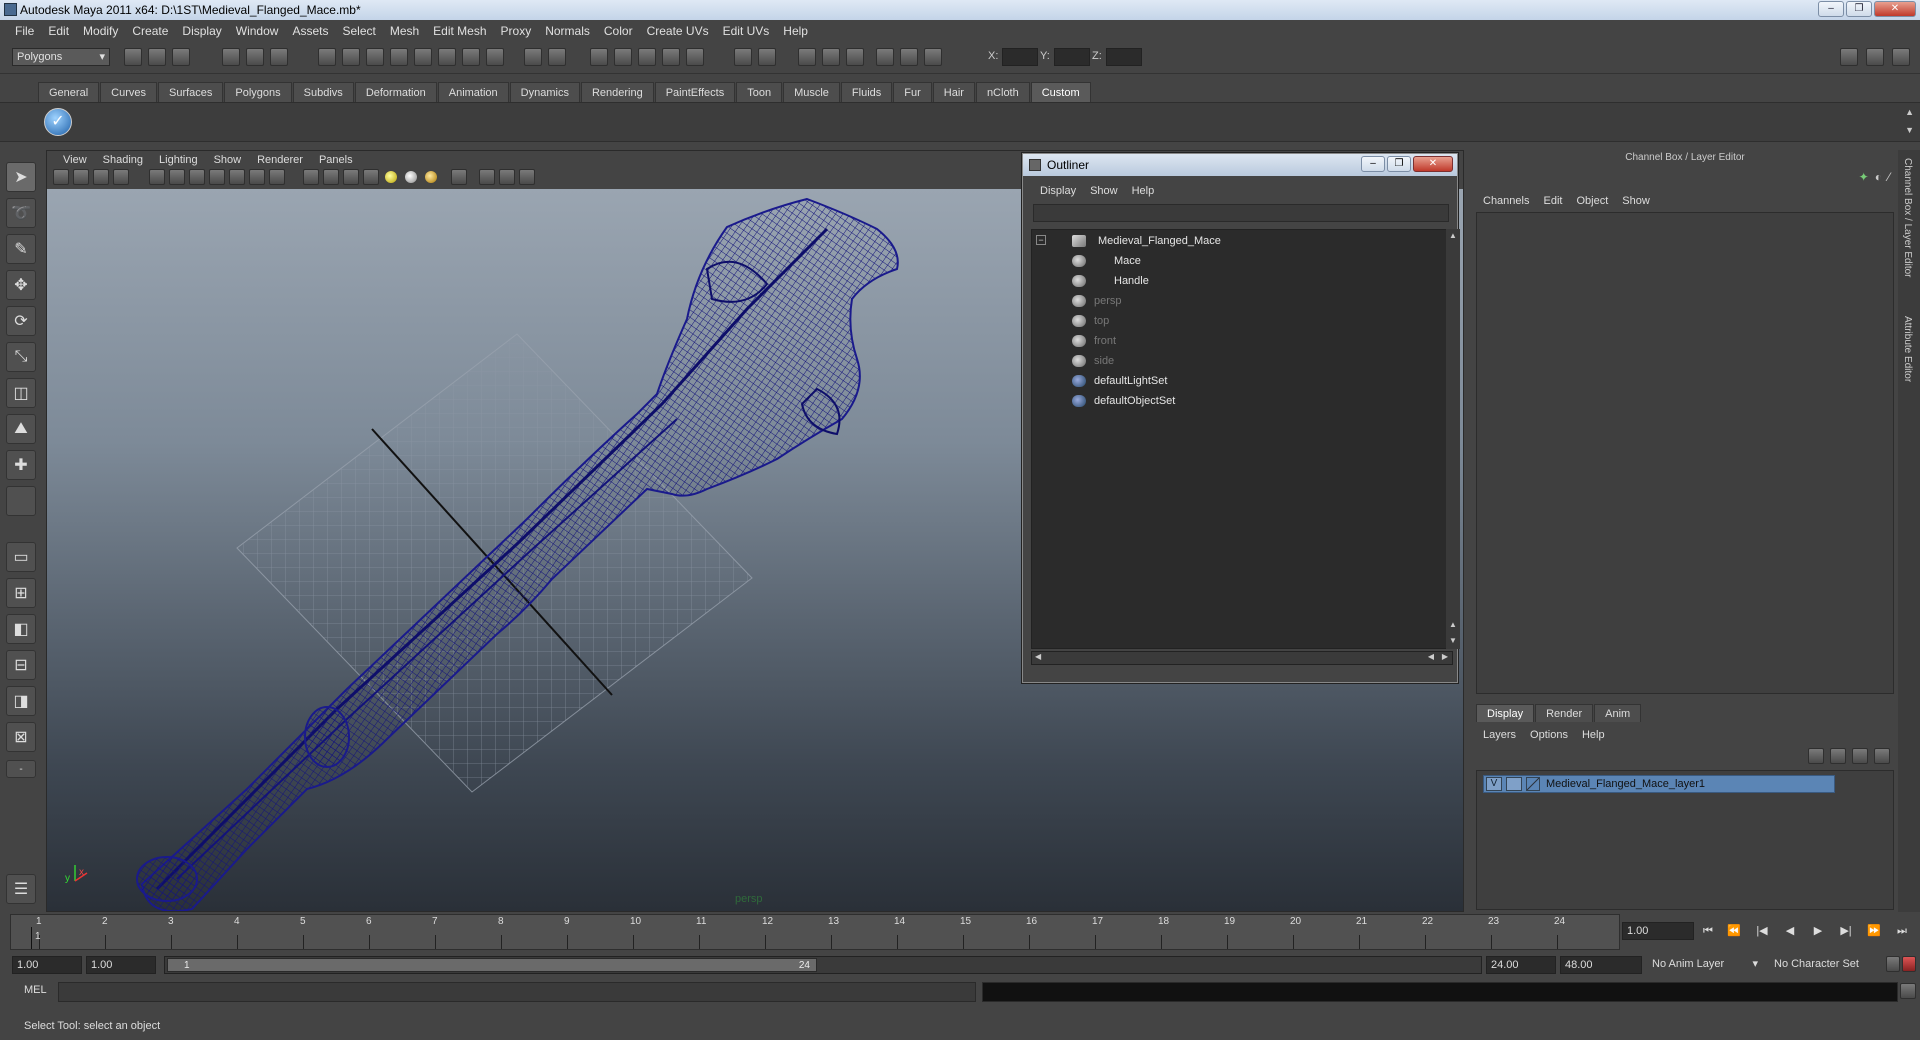 The image size is (1920, 1040). What do you see at coordinates (178, 160) in the screenshot?
I see `viewport-menu-lighting: Lighting` at bounding box center [178, 160].